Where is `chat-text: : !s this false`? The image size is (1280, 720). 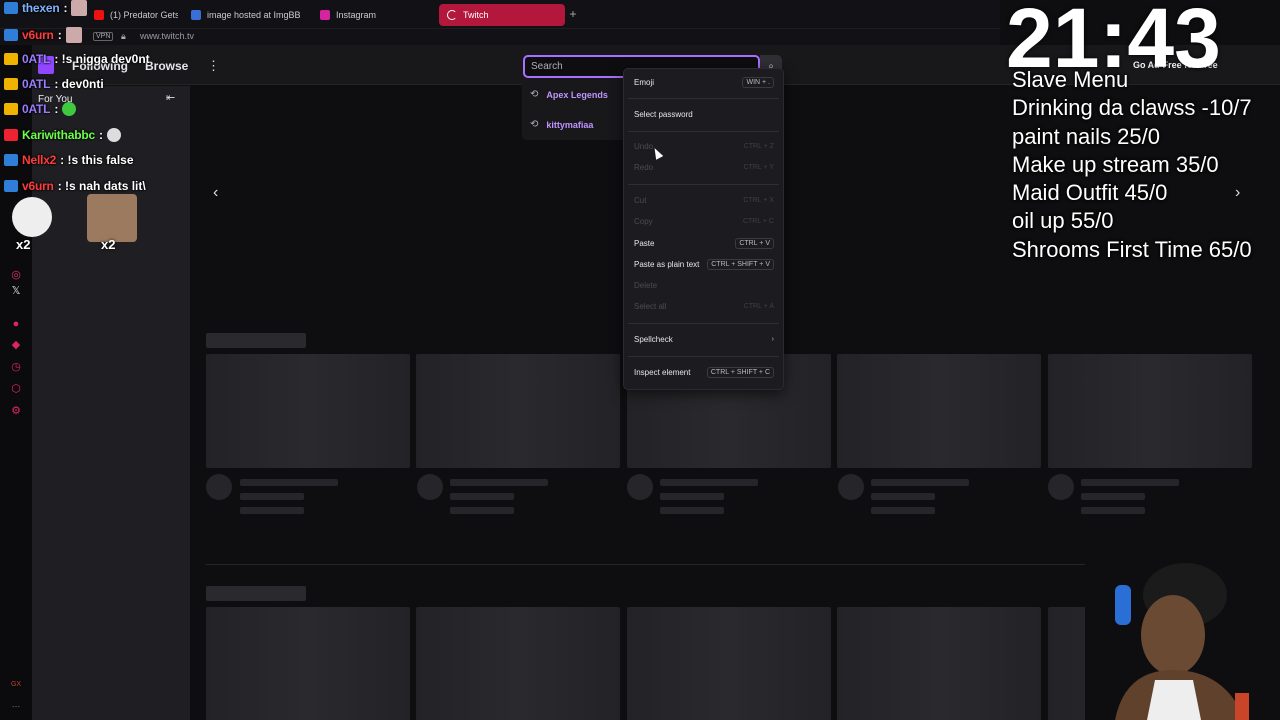
chat-text: : !s this false is located at coordinates (97, 160).